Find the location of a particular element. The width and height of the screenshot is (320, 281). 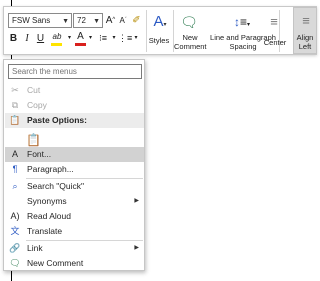

translate-label: Translate is located at coordinates (45, 231).